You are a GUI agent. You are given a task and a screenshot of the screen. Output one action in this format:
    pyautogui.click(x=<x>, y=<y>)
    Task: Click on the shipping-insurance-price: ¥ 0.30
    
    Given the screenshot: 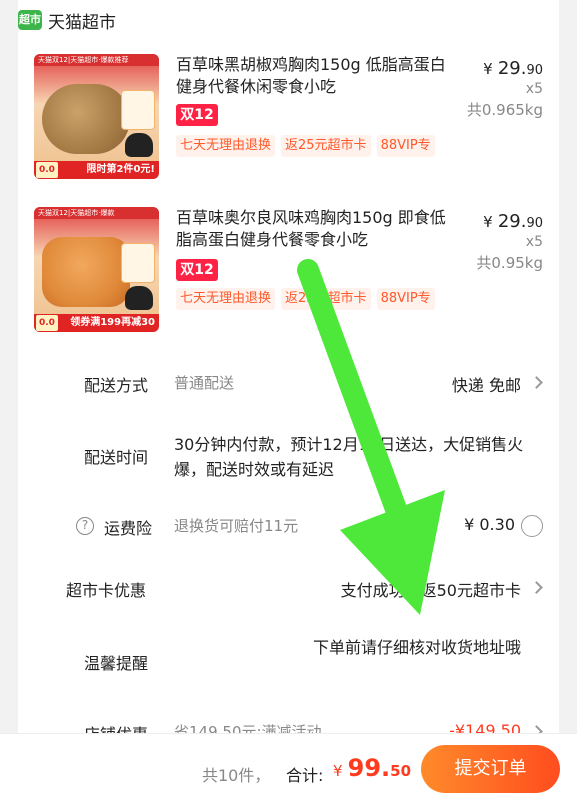 What is the action you would take?
    pyautogui.click(x=489, y=524)
    